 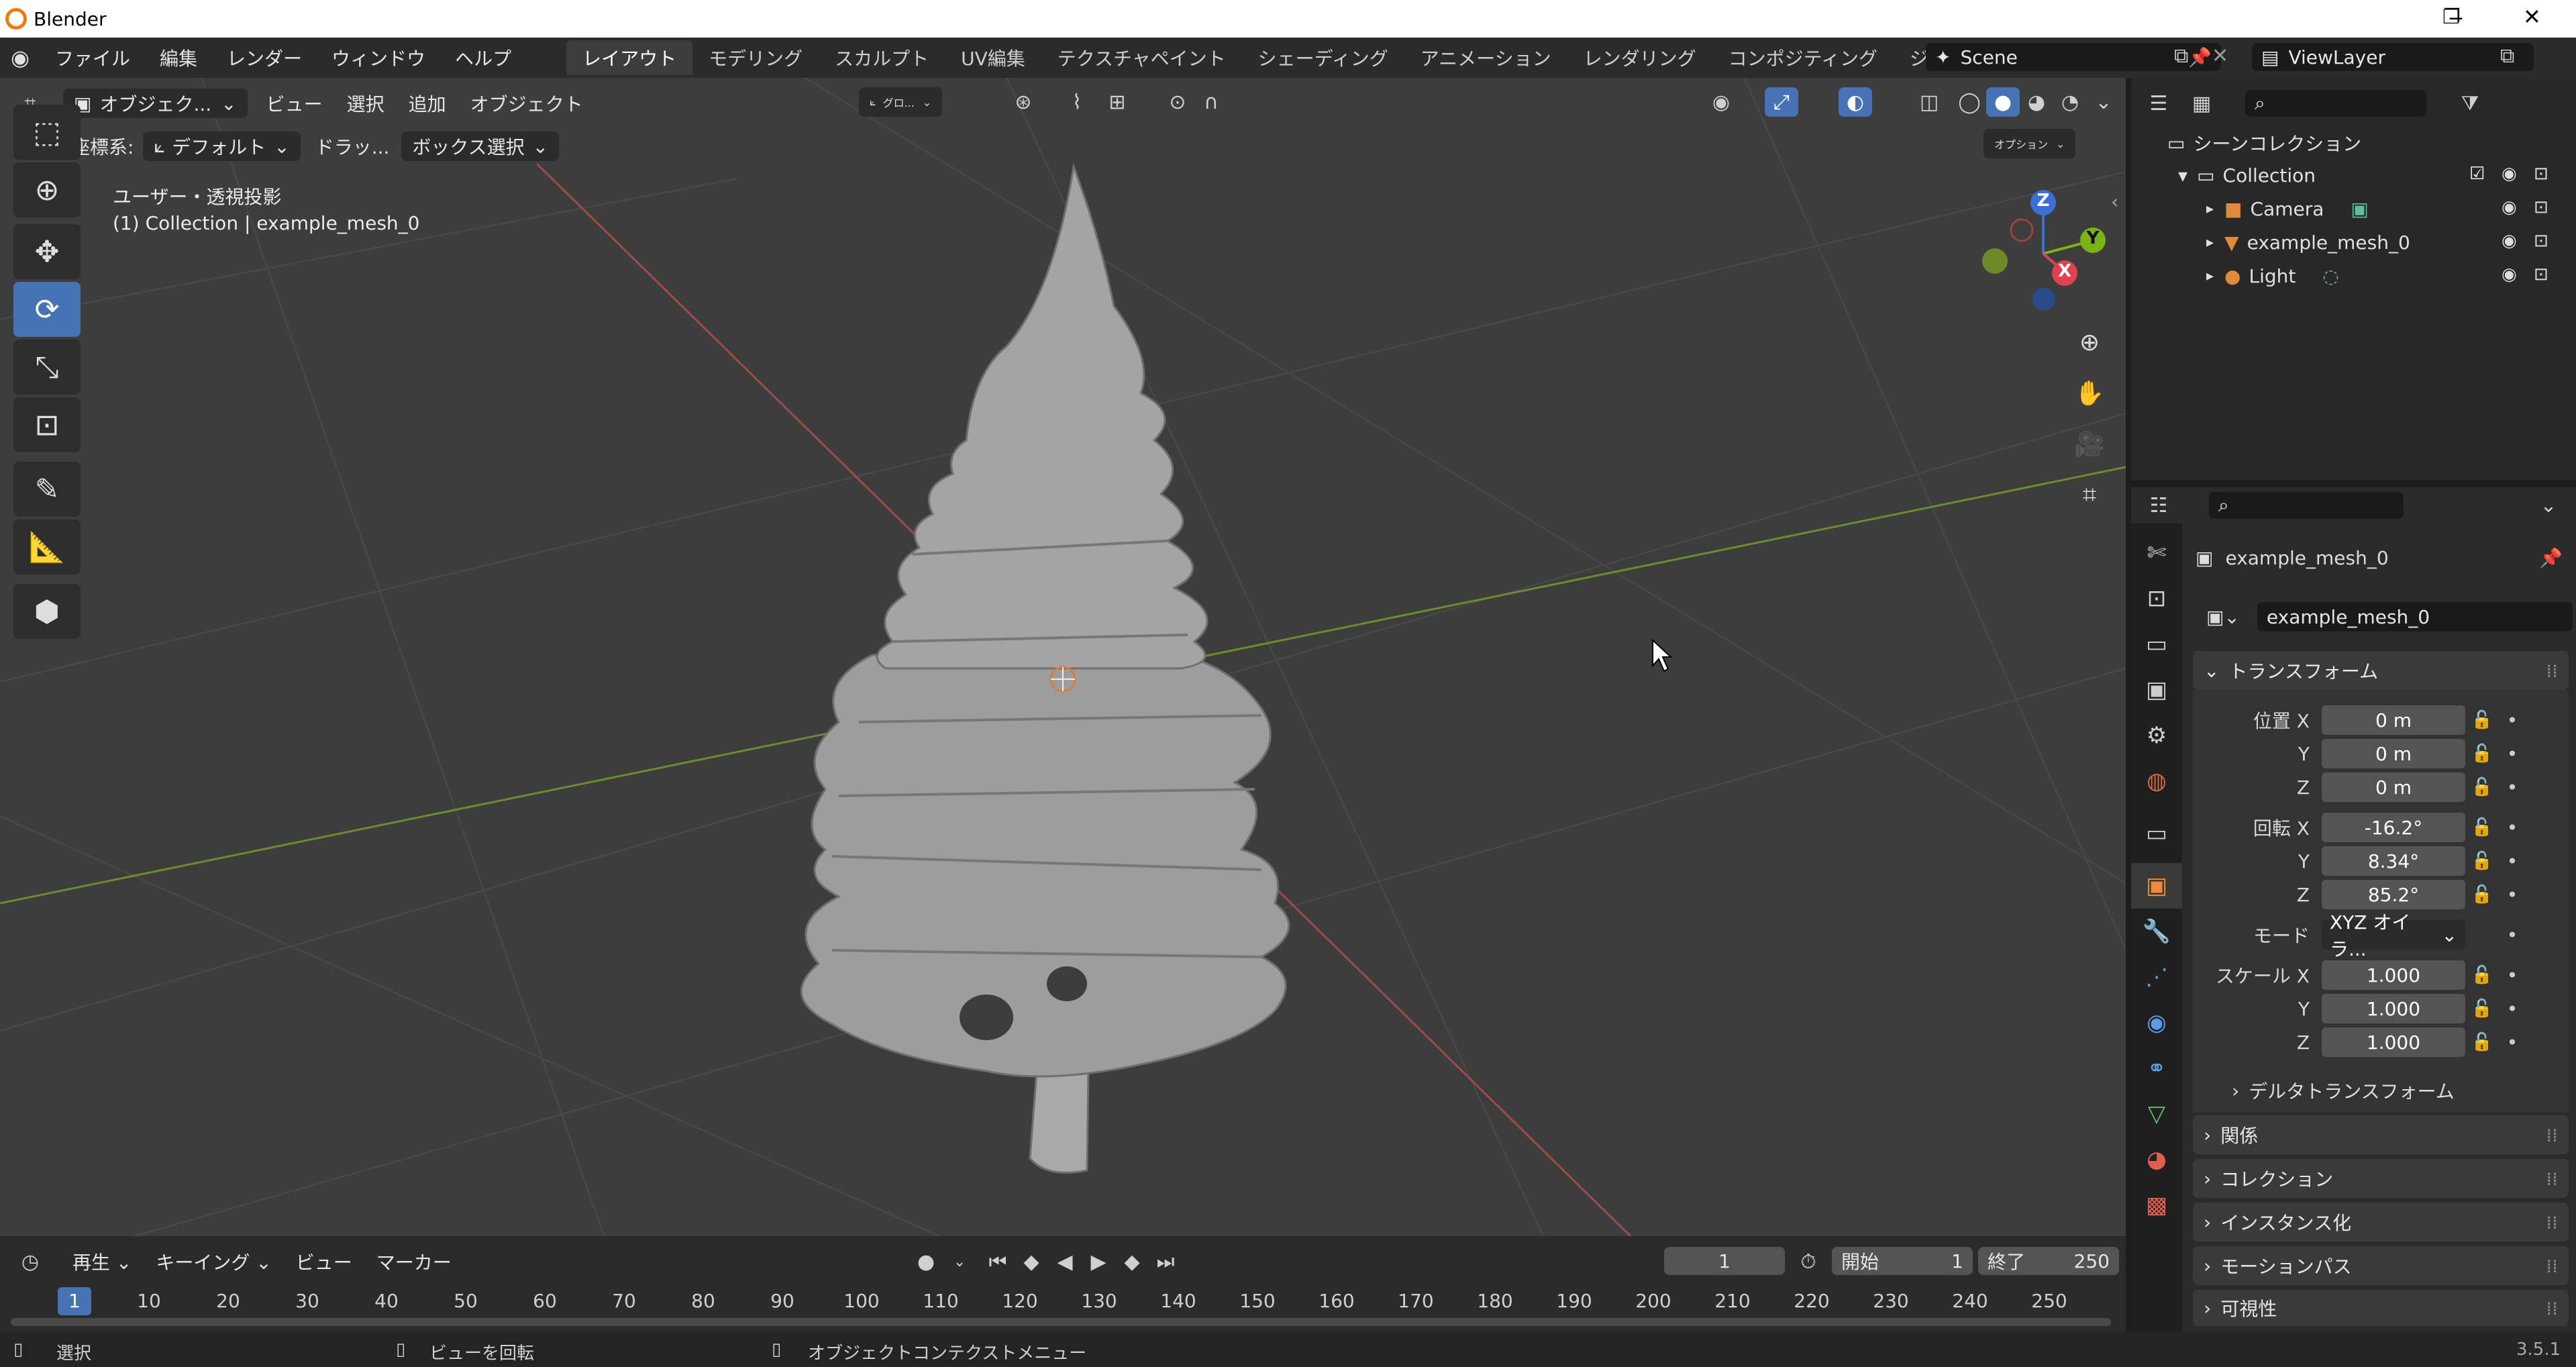 I want to click on location-y-field: 0 m, so click(x=2393, y=753).